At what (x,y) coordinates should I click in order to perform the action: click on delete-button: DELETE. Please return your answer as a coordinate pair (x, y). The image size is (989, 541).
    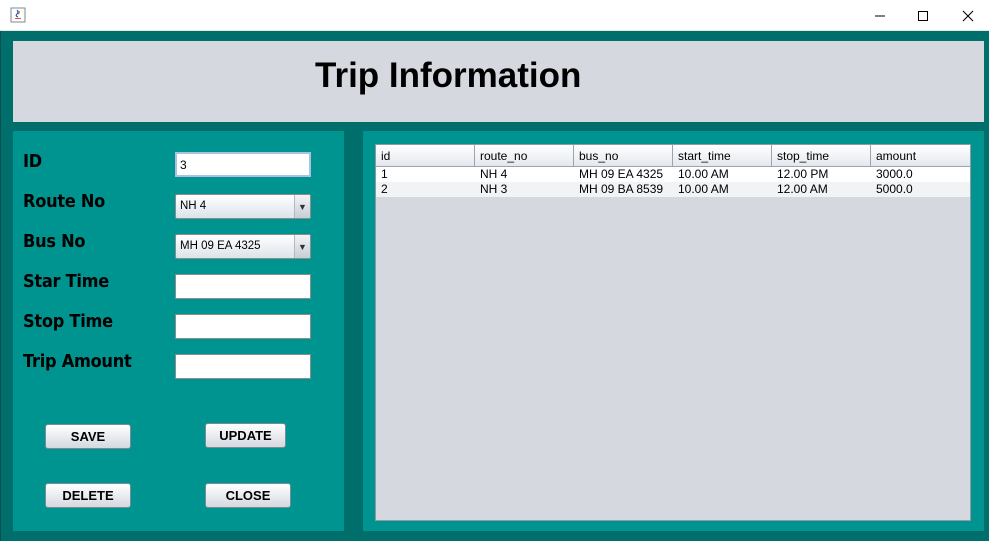
    Looking at the image, I should click on (88, 495).